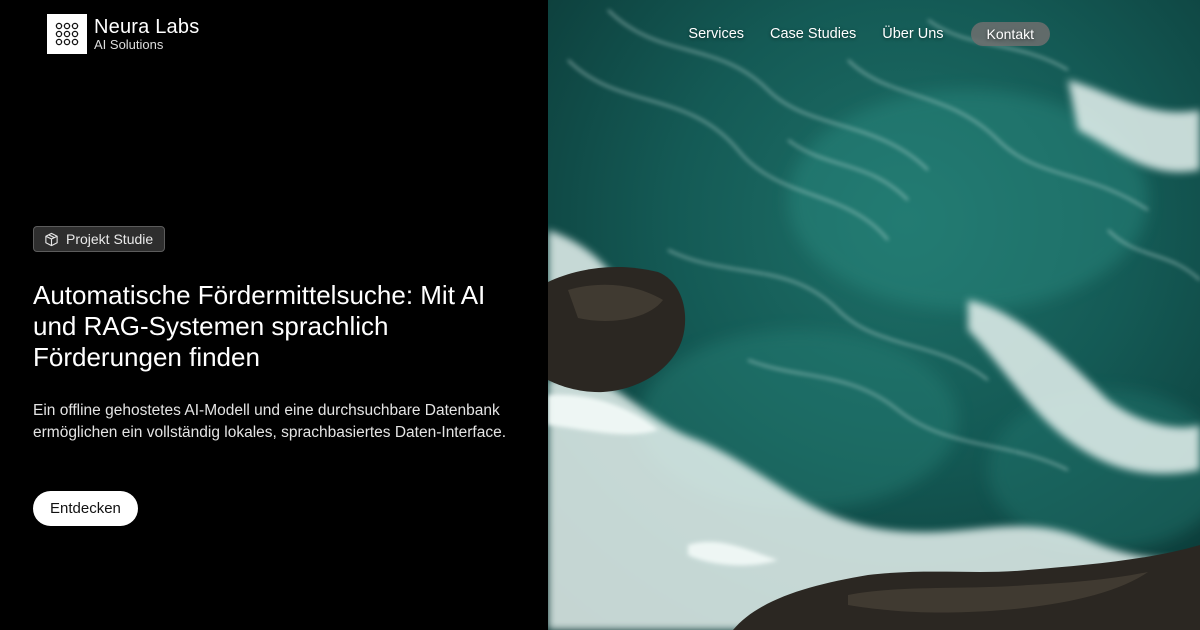 Image resolution: width=1200 pixels, height=630 pixels. What do you see at coordinates (129, 44) in the screenshot?
I see `brand-tagline: AI Solutions` at bounding box center [129, 44].